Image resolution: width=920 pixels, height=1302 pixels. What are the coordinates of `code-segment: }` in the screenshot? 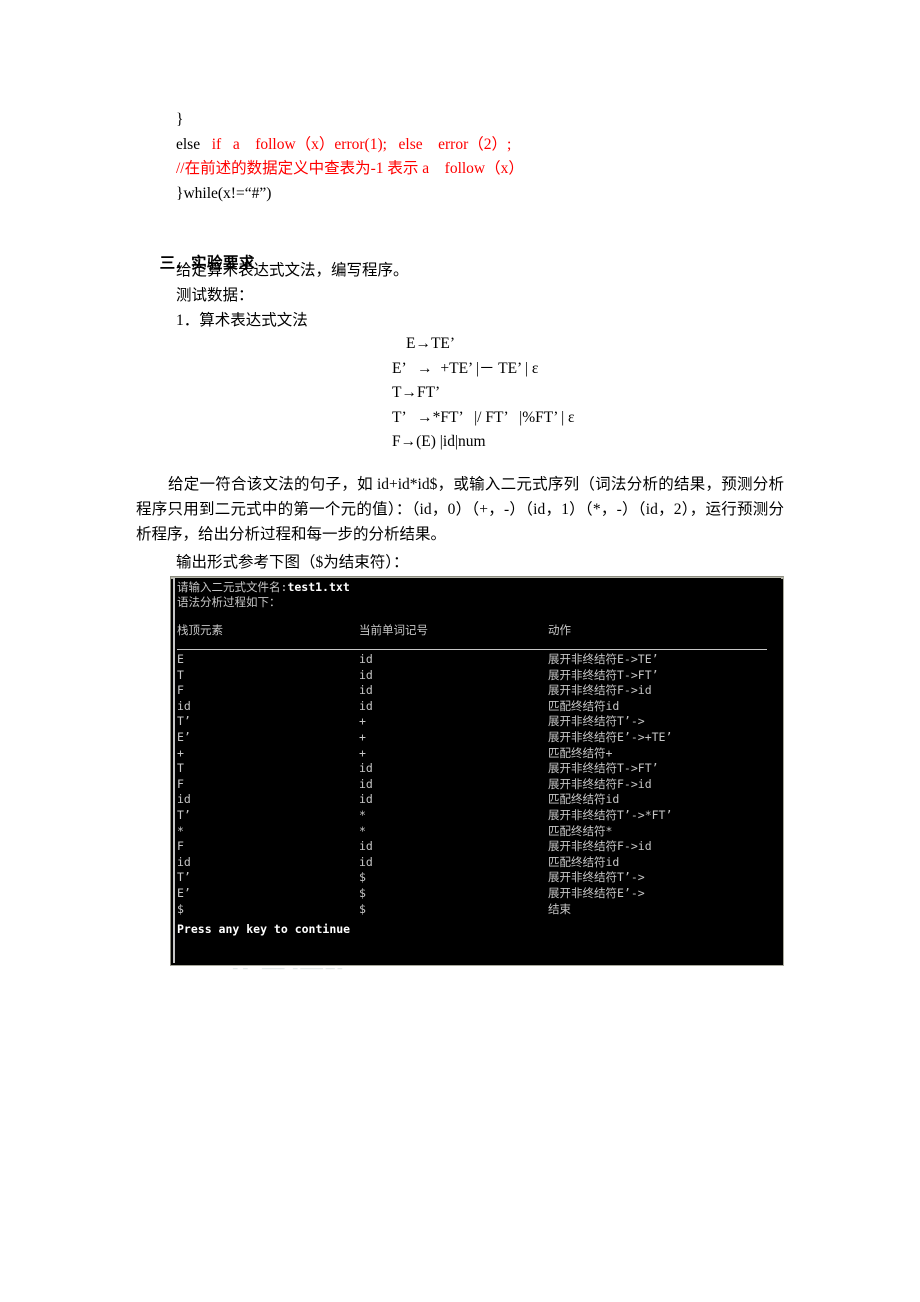 It's located at (180, 119).